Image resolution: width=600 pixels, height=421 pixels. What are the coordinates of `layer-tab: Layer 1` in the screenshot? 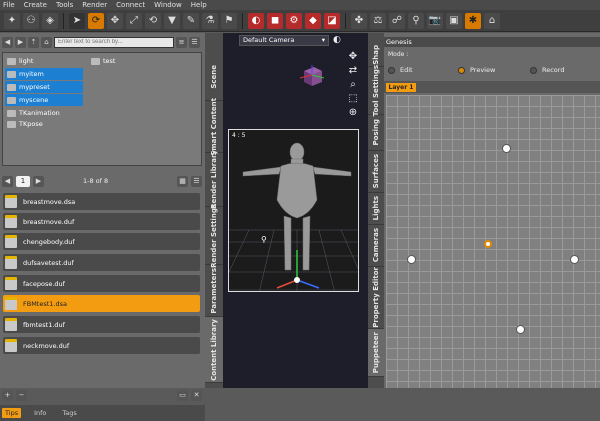 It's located at (401, 87).